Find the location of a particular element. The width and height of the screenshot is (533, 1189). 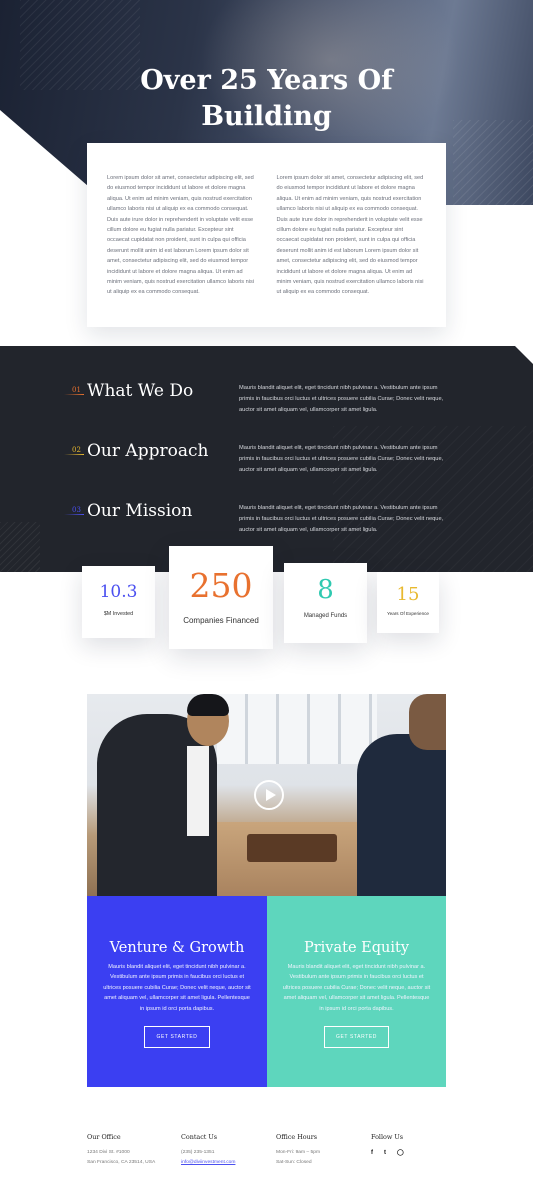

twitter-icon: t is located at coordinates (385, 1153).